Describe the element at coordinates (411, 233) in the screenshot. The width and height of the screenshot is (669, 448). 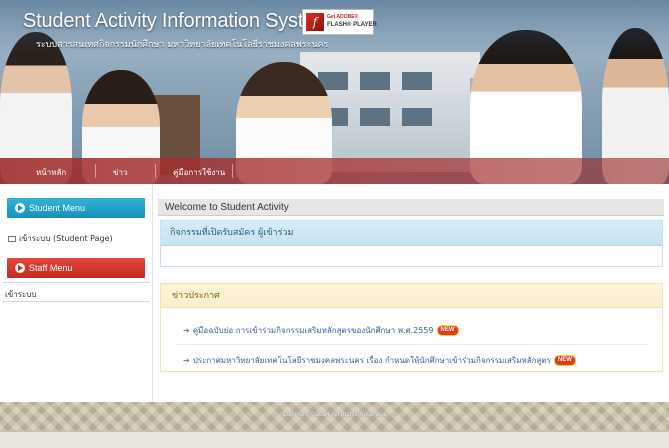
I see `open-activities-heading: กิจกรรมที่เปิดรับสมัคร ผู้เข้าร่วม` at that location.